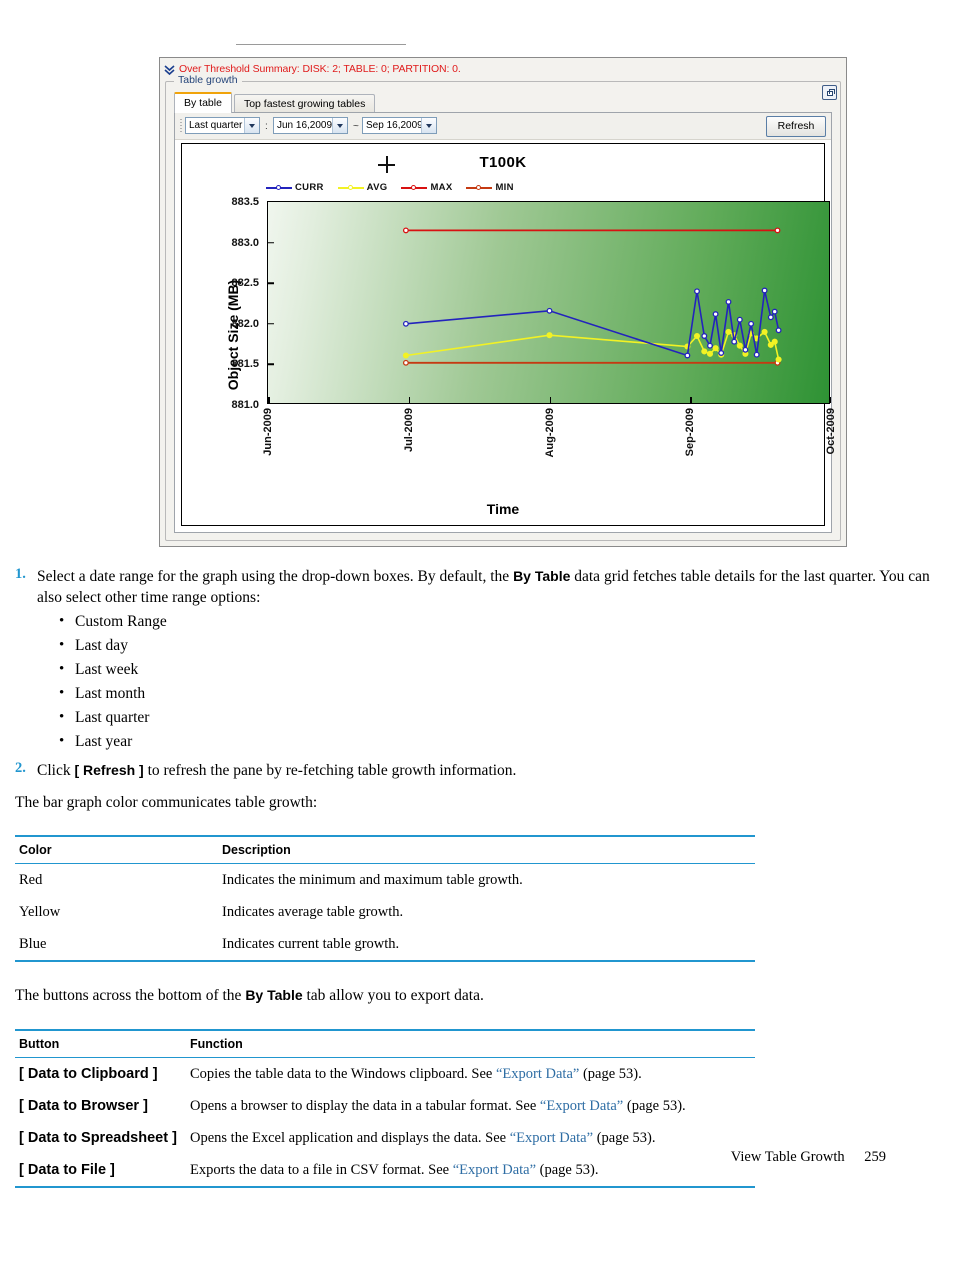 Image resolution: width=954 pixels, height=1271 pixels. What do you see at coordinates (116, 849) in the screenshot?
I see `color-table-header-color: Color` at bounding box center [116, 849].